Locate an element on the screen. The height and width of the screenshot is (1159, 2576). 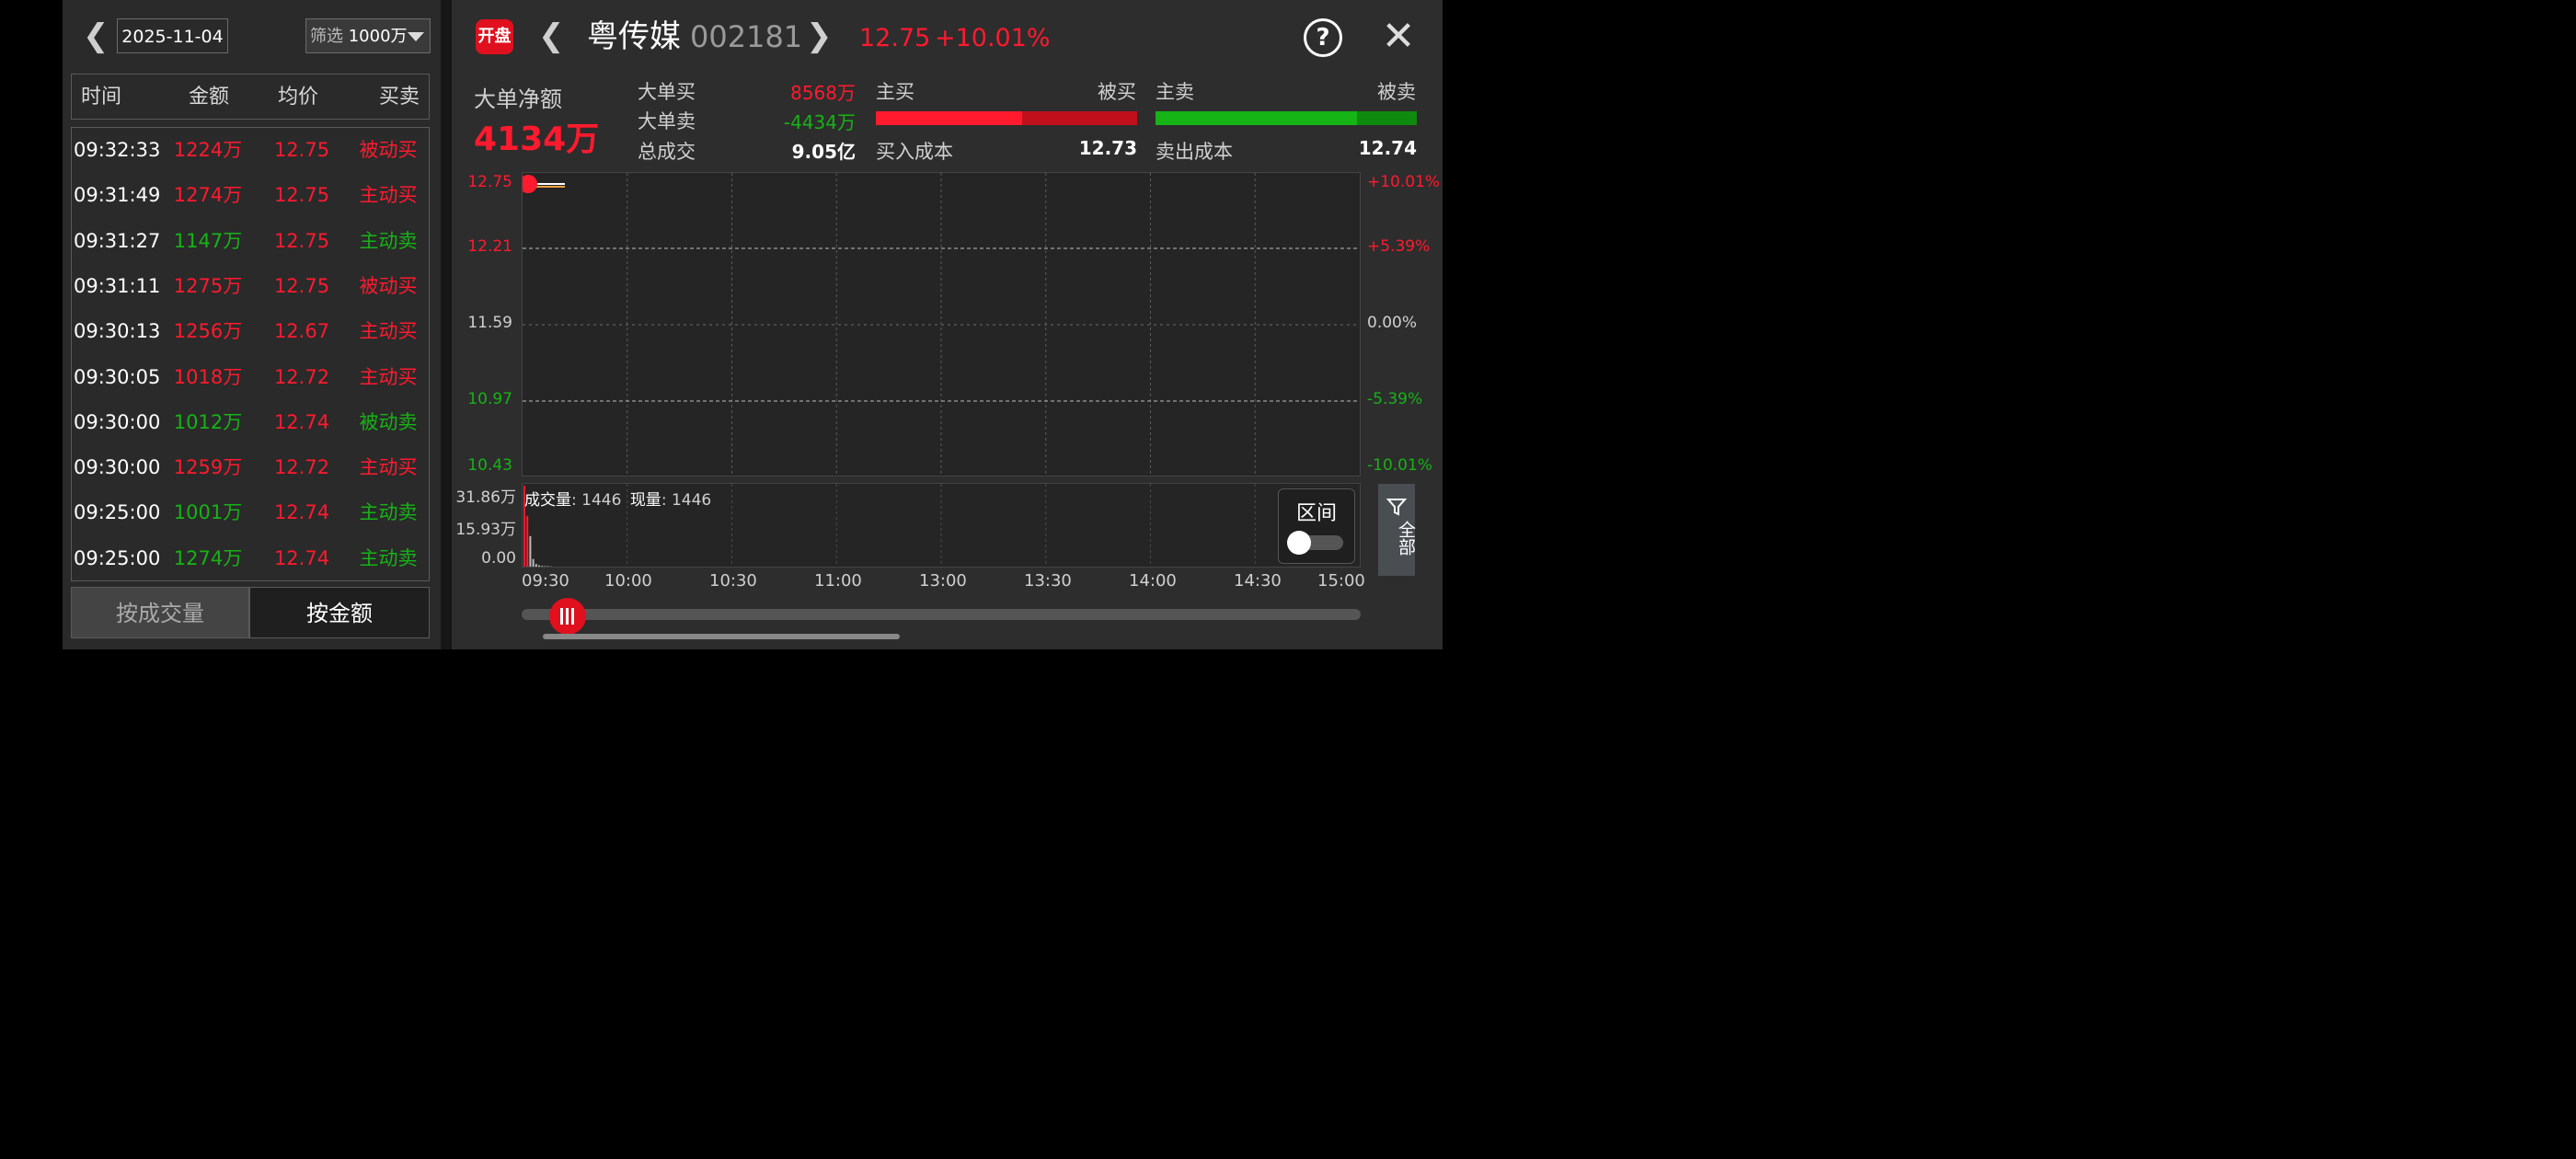
prev-date-chevron-icon: ❮ is located at coordinates (96, 36).